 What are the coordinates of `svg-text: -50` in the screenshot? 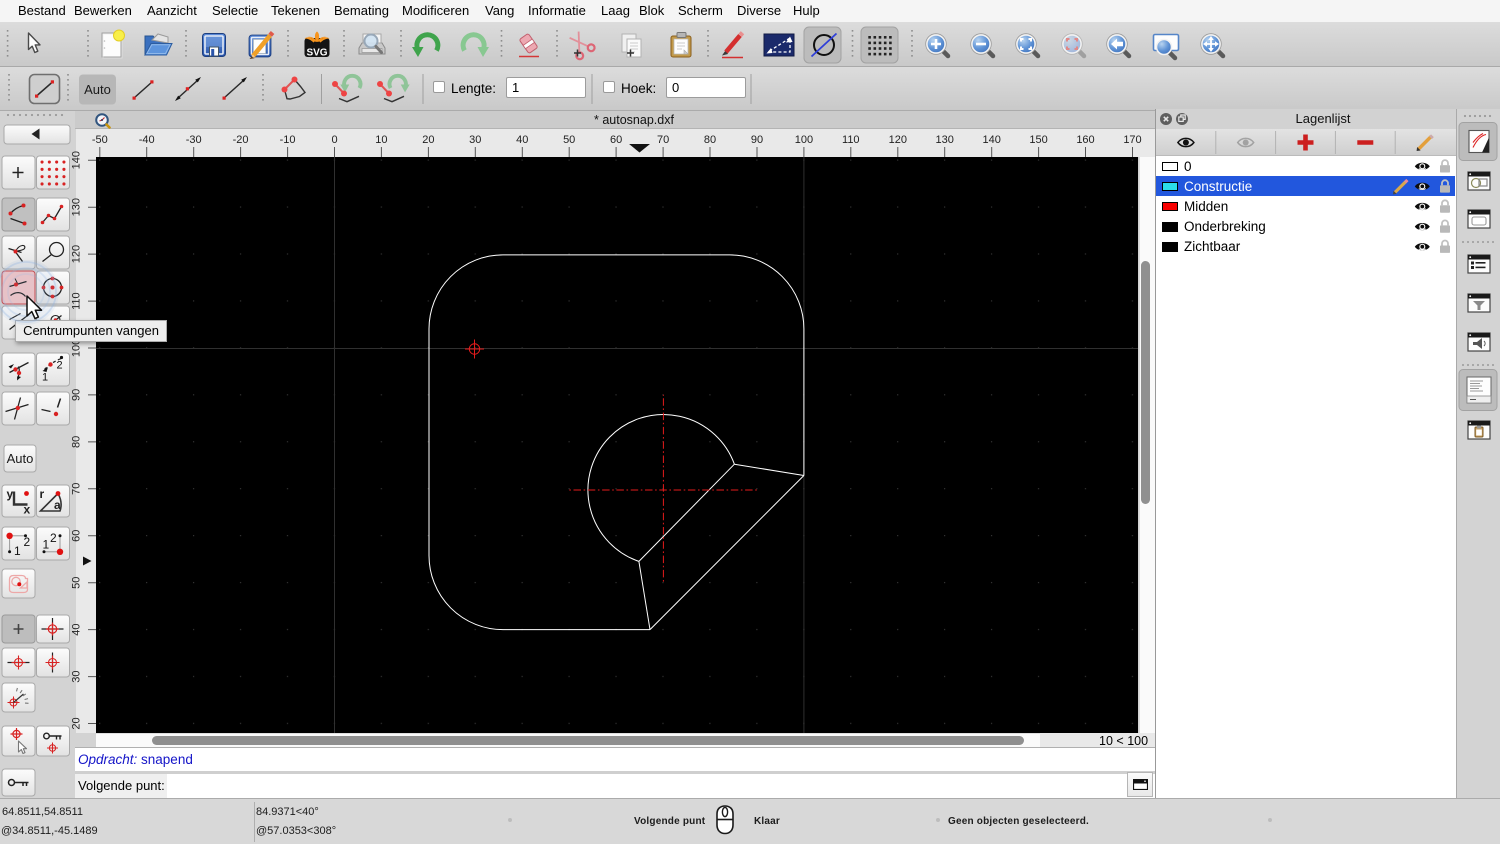 It's located at (100, 140).